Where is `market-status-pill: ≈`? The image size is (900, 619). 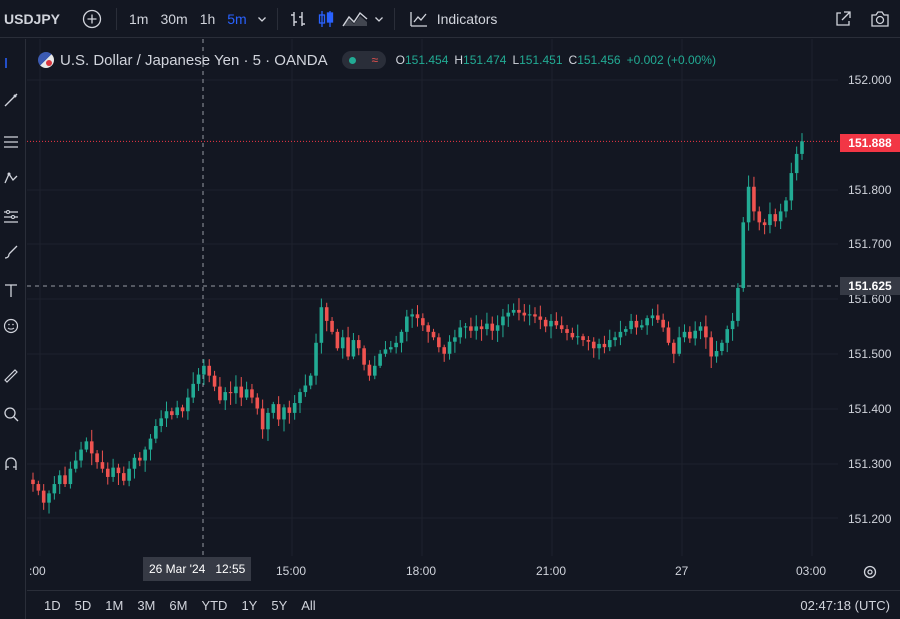 market-status-pill: ≈ is located at coordinates (363, 60).